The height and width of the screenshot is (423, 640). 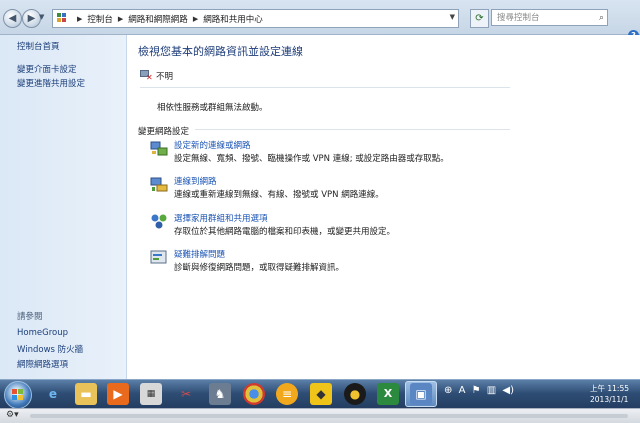 I want to click on network-unknown-icon: ✕, so click(x=146, y=76).